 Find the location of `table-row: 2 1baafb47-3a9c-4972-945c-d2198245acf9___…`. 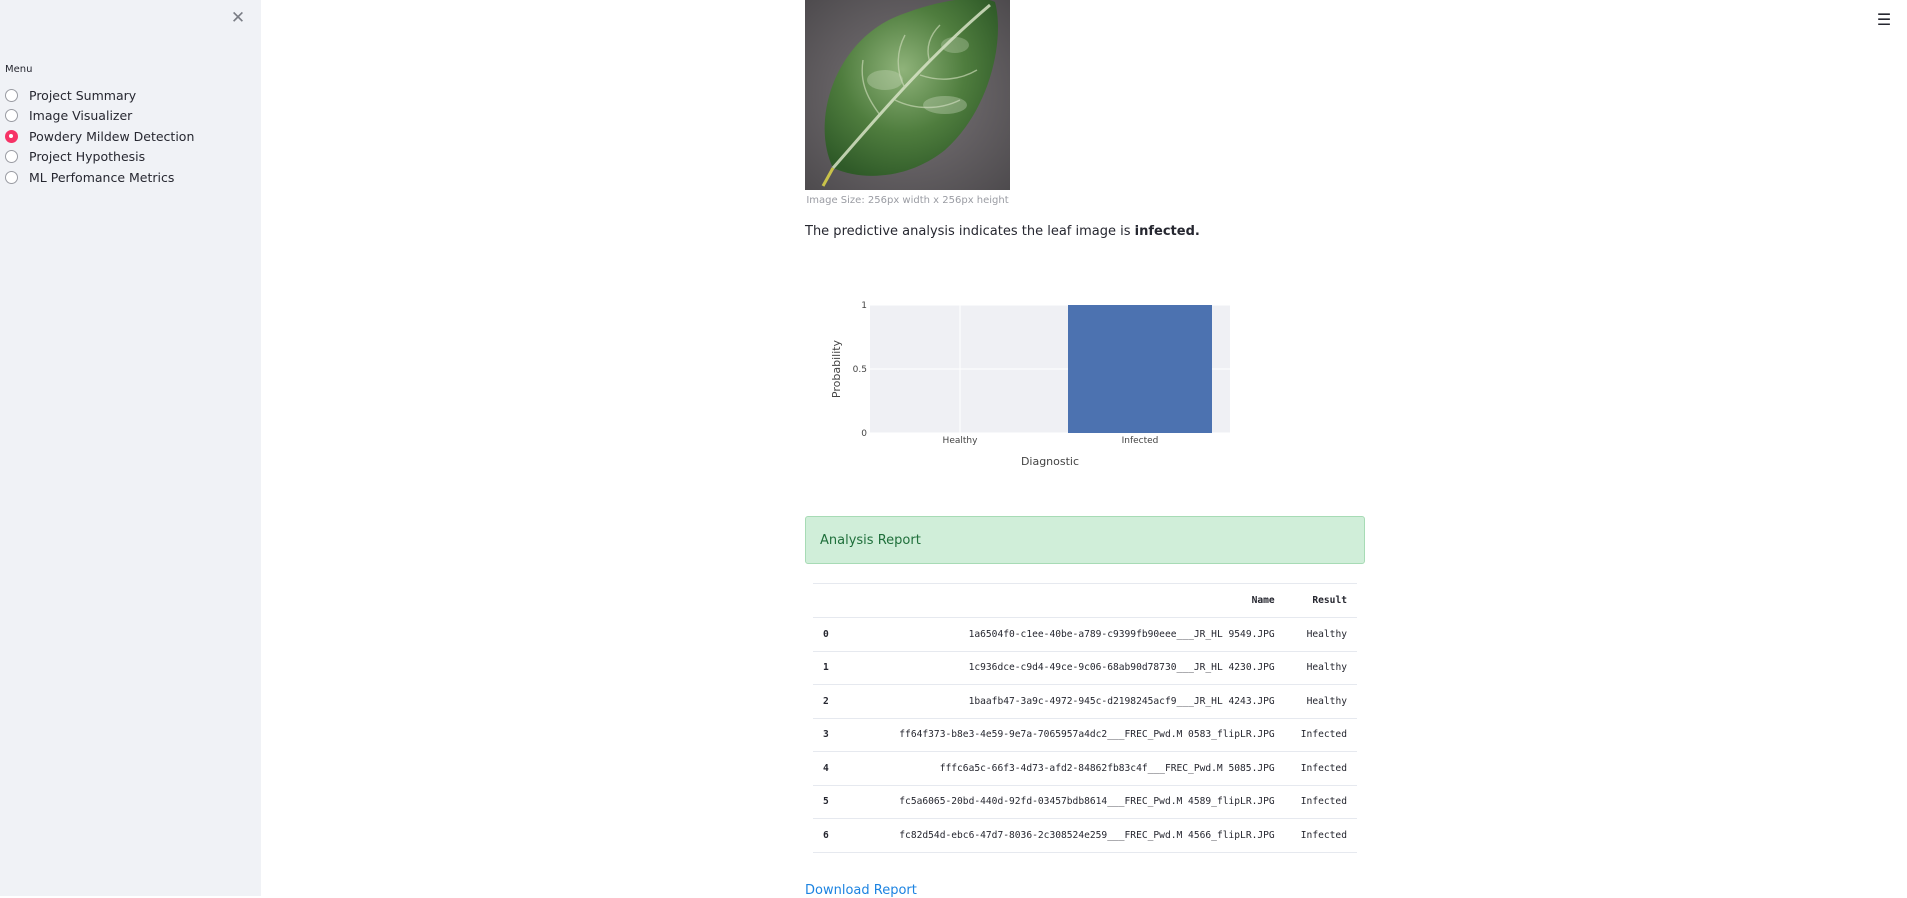

table-row: 2 1baafb47-3a9c-4972-945c-d2198245acf9___… is located at coordinates (1085, 701).